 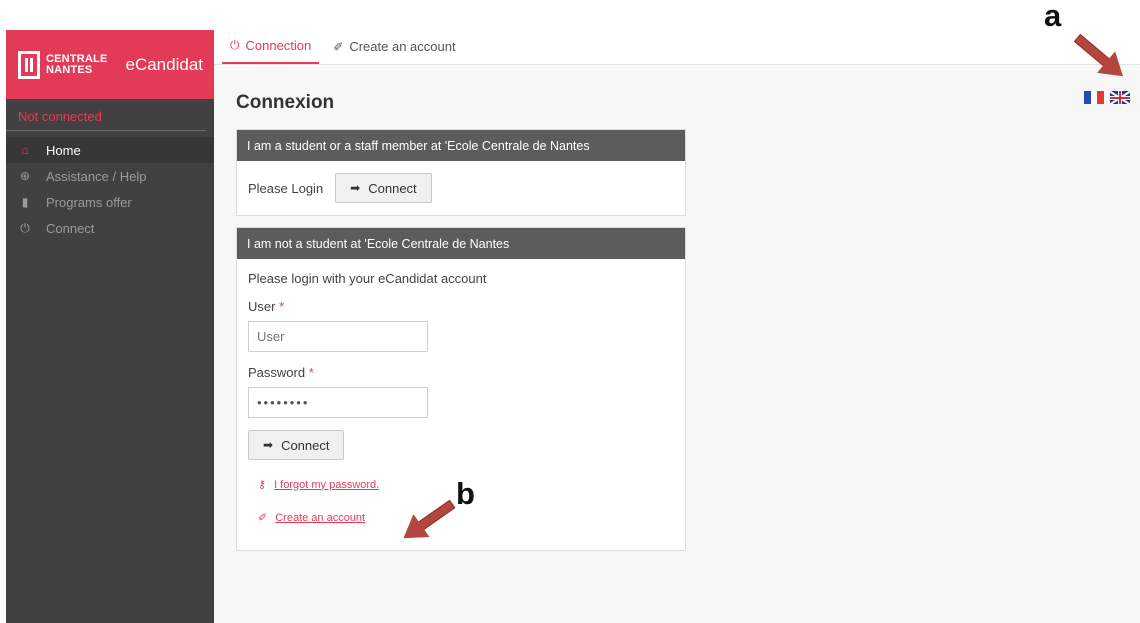 I want to click on password-label: Password *, so click(x=281, y=372).